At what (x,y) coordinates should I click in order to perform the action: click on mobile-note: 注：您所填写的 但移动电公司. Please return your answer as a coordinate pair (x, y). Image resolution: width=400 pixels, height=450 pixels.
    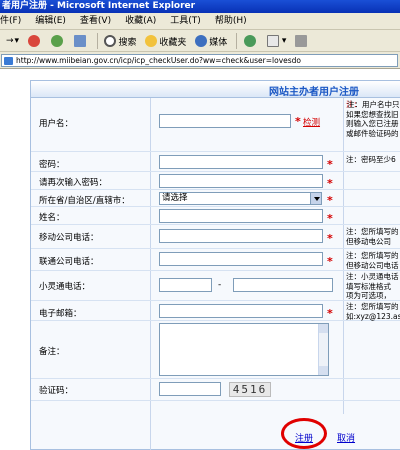
    Looking at the image, I should click on (372, 236).